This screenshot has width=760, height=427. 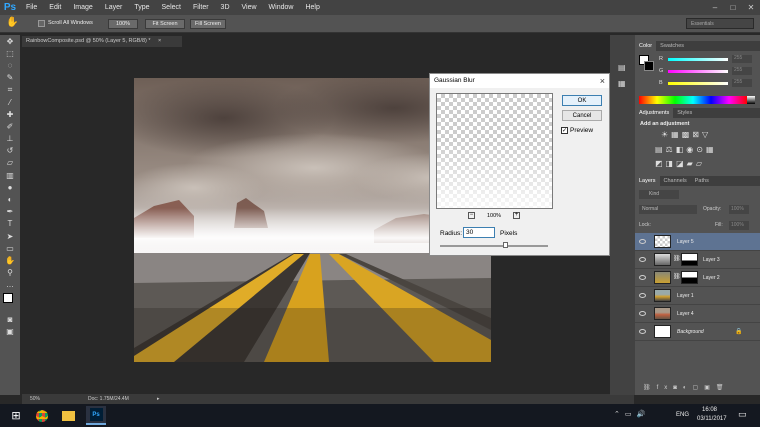 I want to click on opacity-value: 100%, so click(x=739, y=209).